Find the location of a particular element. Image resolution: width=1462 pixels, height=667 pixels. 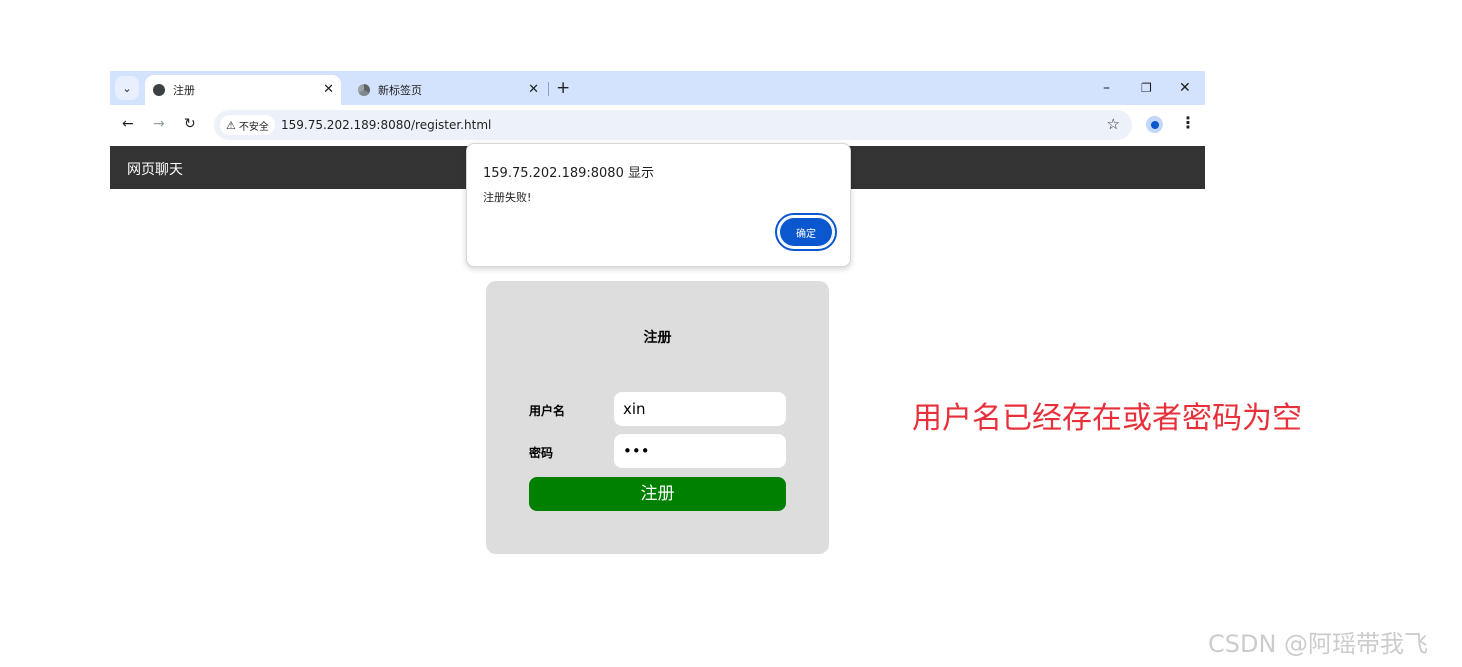

dialog-title: 159.75.202.189:8080 显示 is located at coordinates (568, 173).